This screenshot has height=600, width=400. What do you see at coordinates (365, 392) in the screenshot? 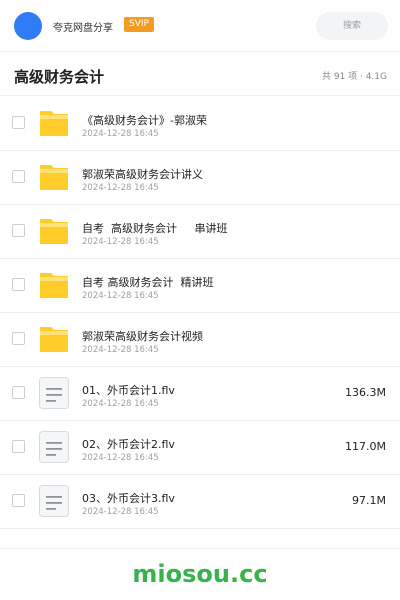
I see `item-size: 136.3M` at bounding box center [365, 392].